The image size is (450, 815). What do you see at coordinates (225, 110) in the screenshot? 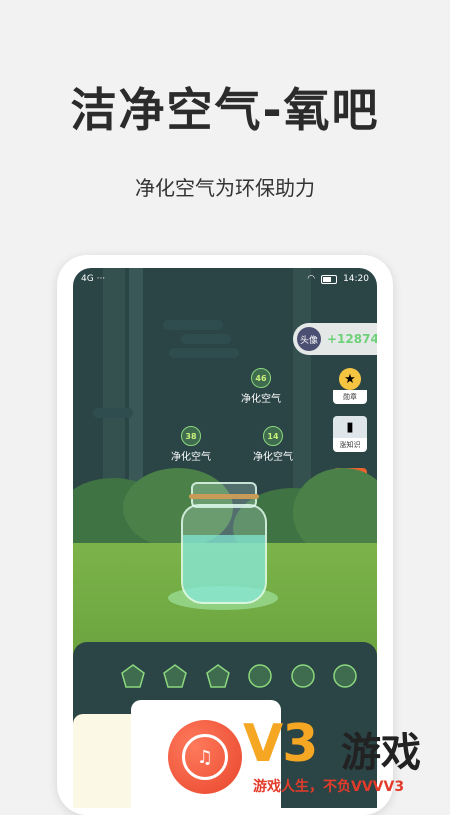
I see `headline: 洁净空气-氧吧` at bounding box center [225, 110].